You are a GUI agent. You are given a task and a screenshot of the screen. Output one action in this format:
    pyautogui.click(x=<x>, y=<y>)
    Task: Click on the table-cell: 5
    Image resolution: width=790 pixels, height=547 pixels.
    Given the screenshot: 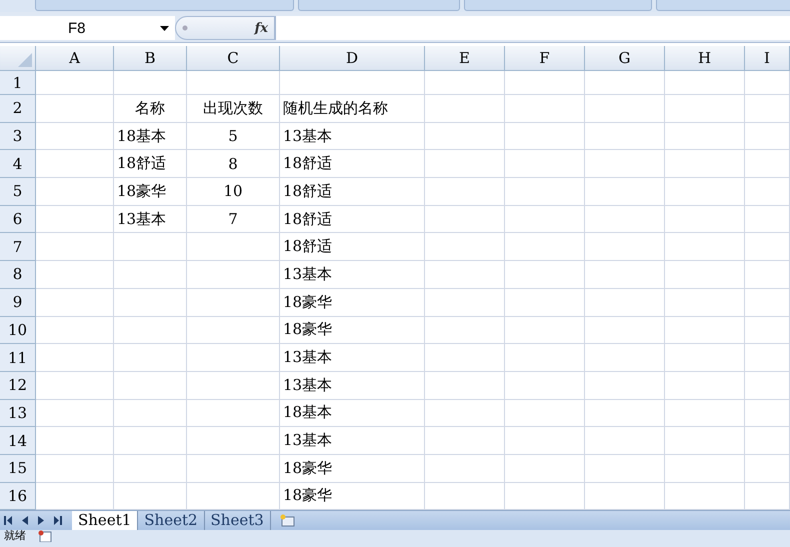 What is the action you would take?
    pyautogui.click(x=233, y=136)
    